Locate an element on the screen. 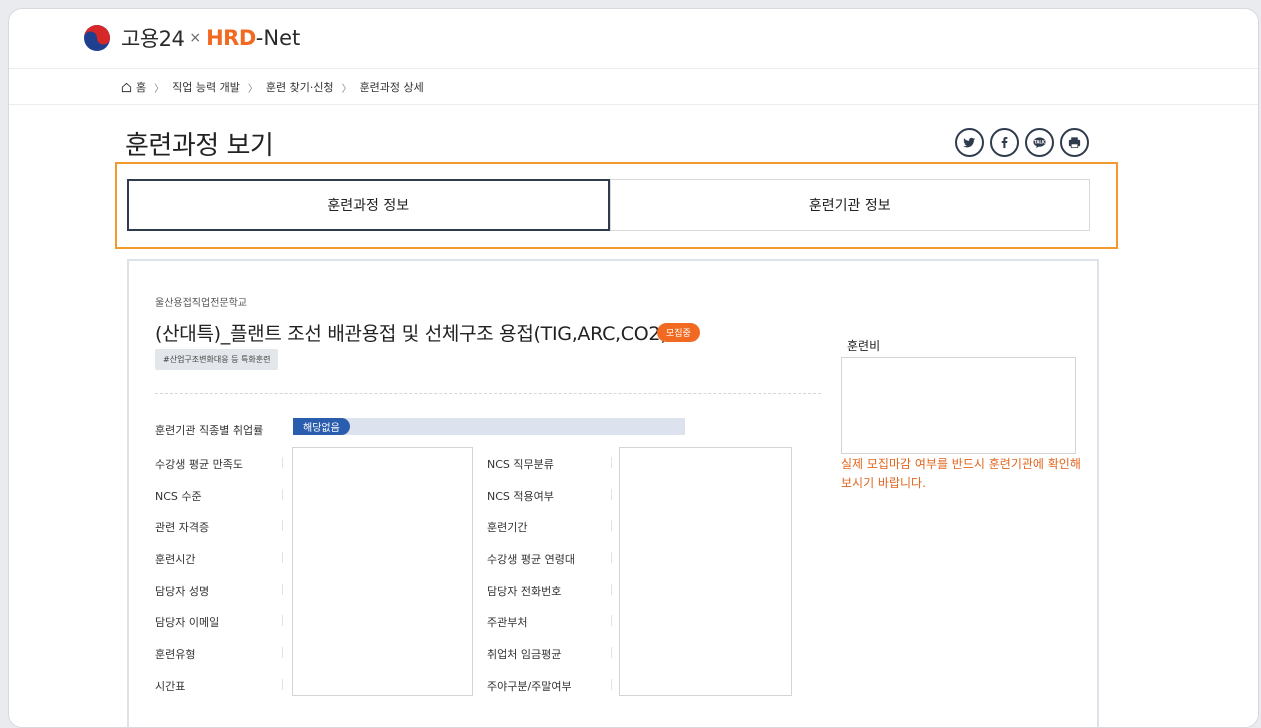 This screenshot has width=1261, height=728. field-label-ncs-applied: NCS 적용여부 is located at coordinates (520, 496).